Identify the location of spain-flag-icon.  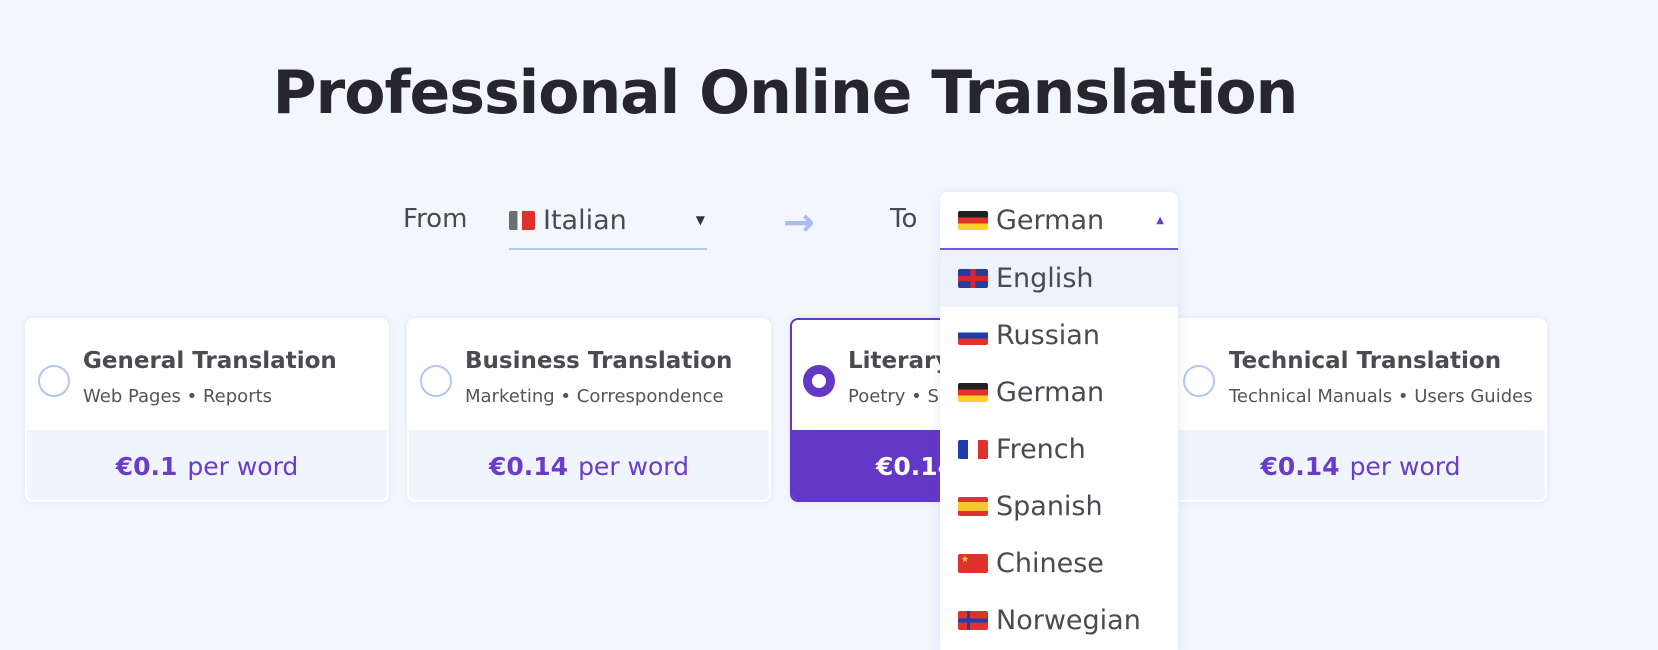
(973, 506).